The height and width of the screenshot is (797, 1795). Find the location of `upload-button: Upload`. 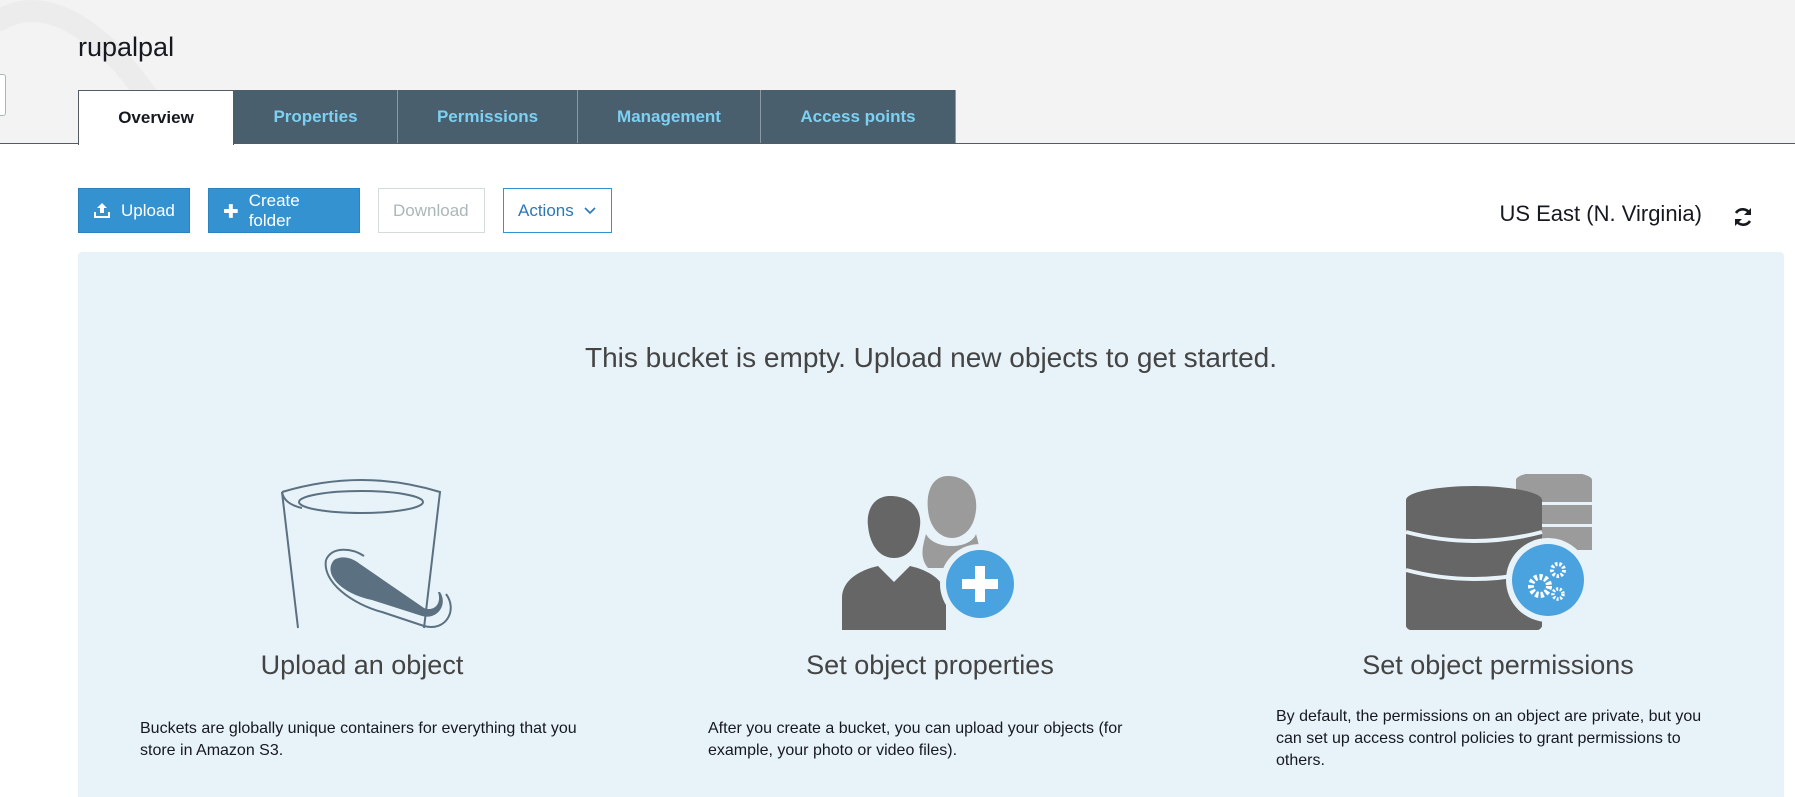

upload-button: Upload is located at coordinates (134, 210).